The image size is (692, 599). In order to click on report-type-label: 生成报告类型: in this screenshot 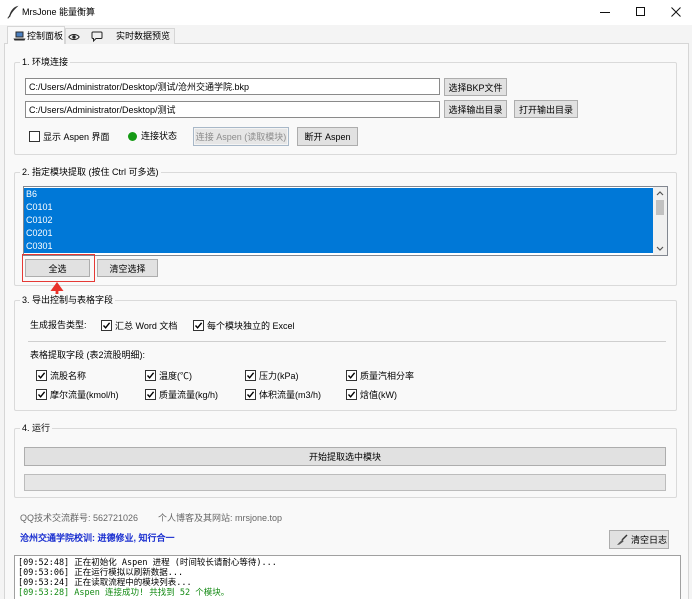, I will do `click(58, 325)`.